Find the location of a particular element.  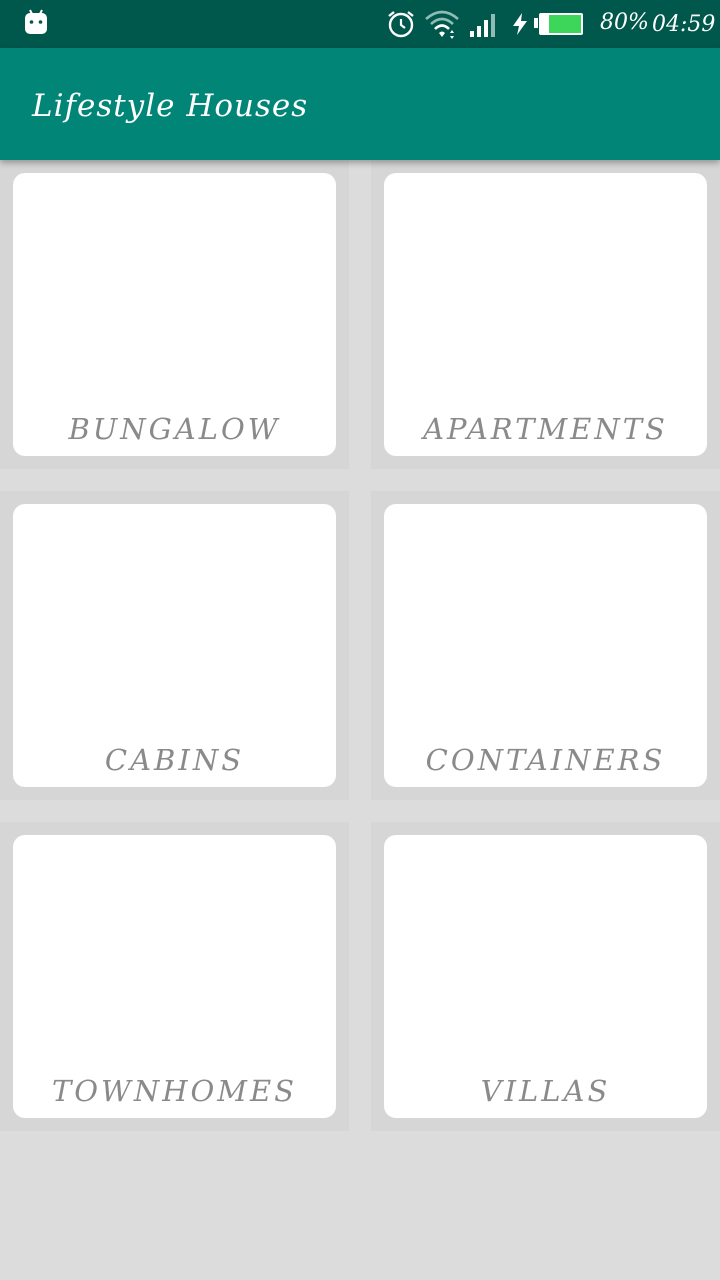

category-card-villas: VILLAS is located at coordinates (545, 976).